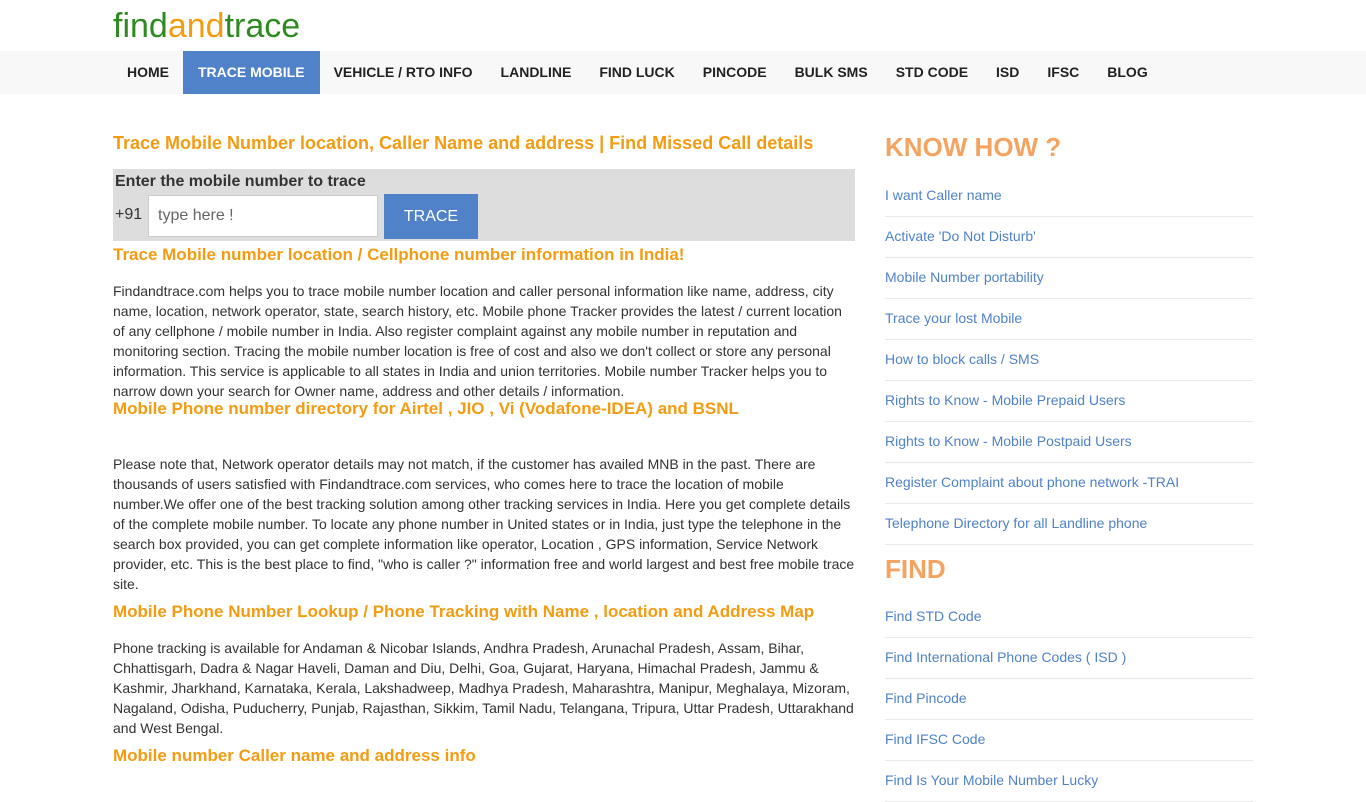 The image size is (1366, 802). Describe the element at coordinates (536, 72) in the screenshot. I see `nav-landline: LANDLINE` at that location.